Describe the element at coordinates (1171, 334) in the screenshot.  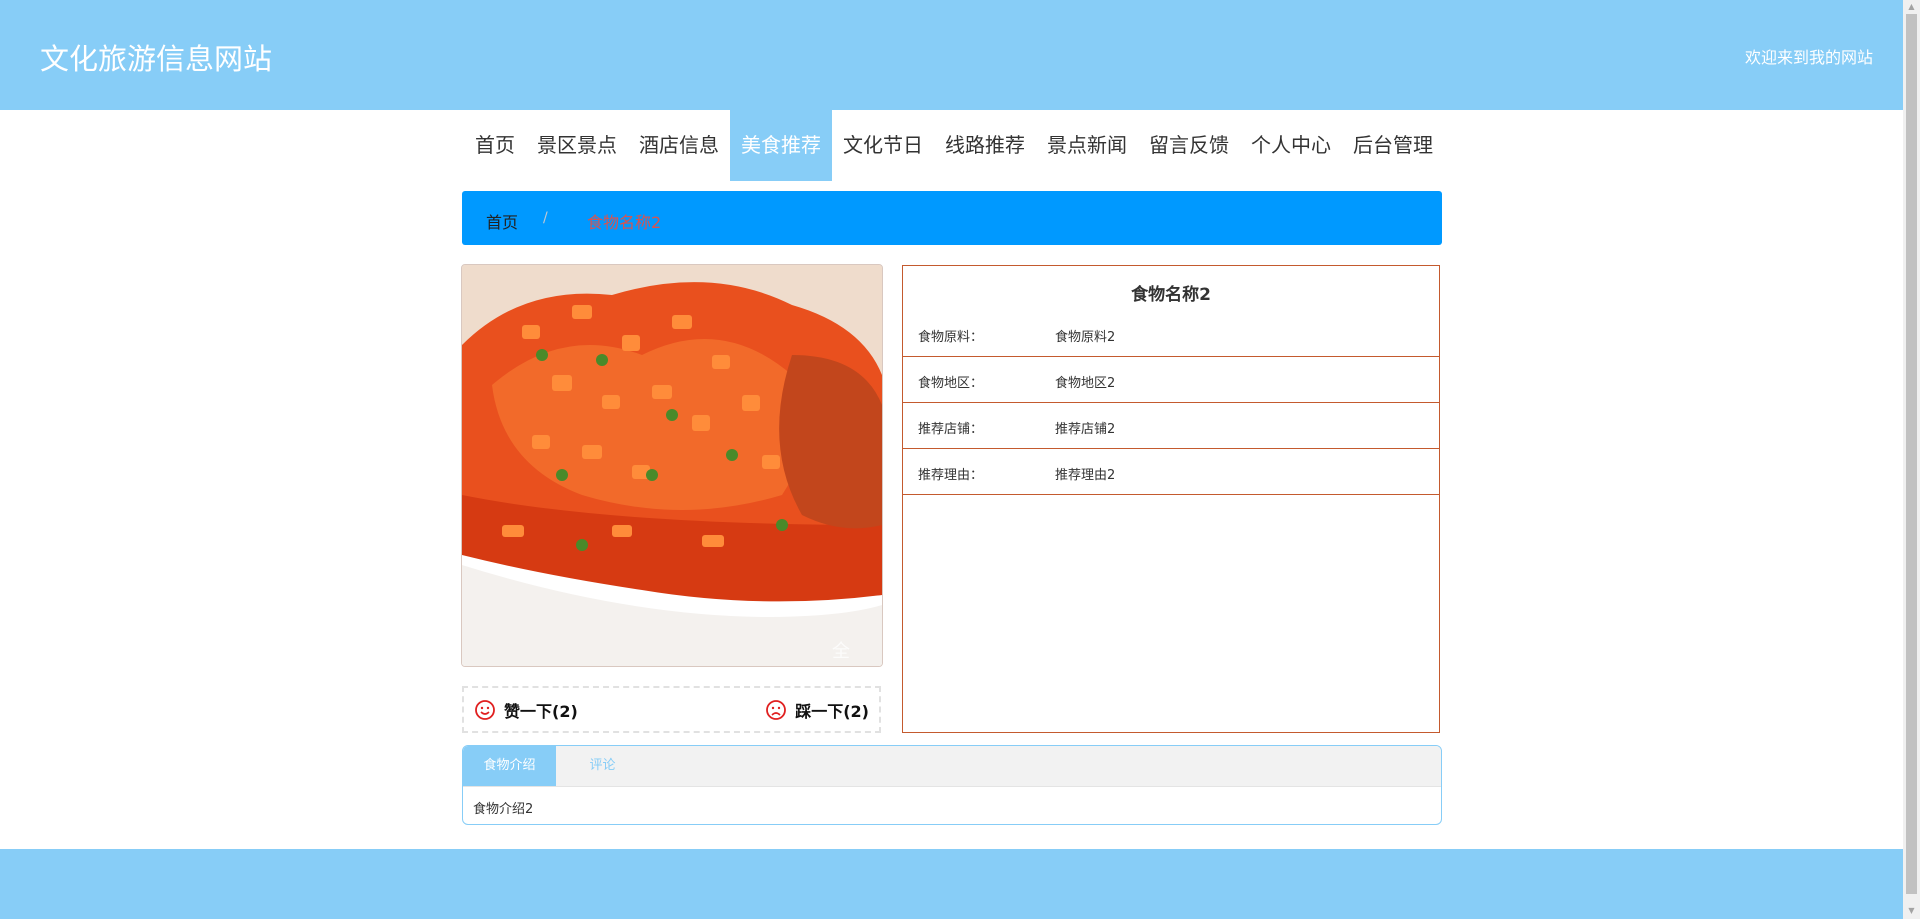
I see `detail-row-ingredients: 食物原料： 食物原料2` at that location.